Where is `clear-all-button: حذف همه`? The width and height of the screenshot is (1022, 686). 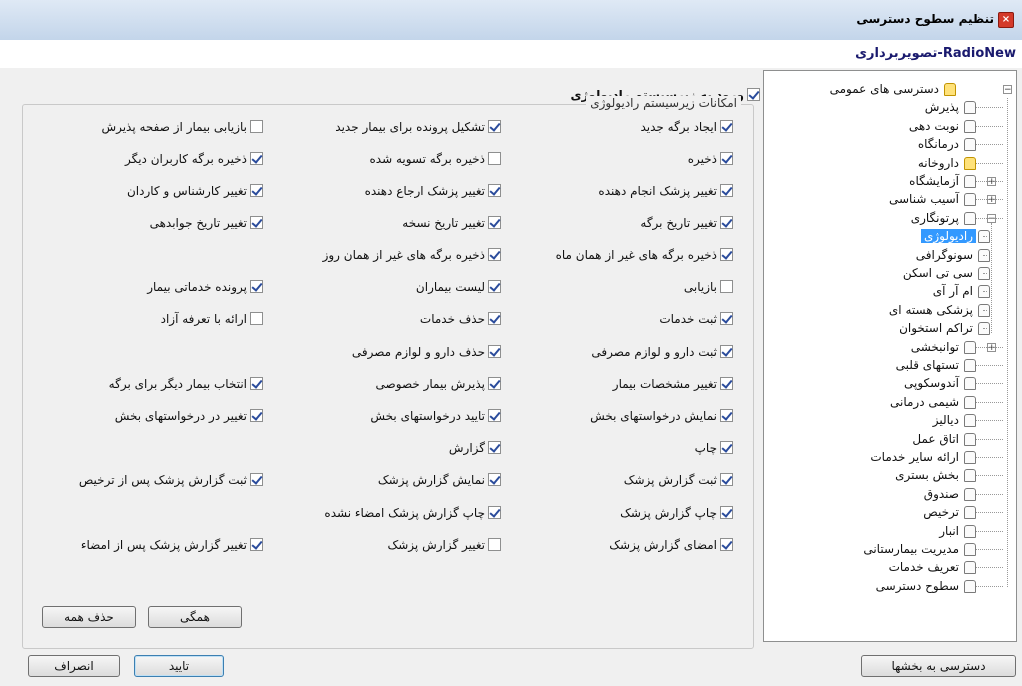
clear-all-button: حذف همه is located at coordinates (89, 617).